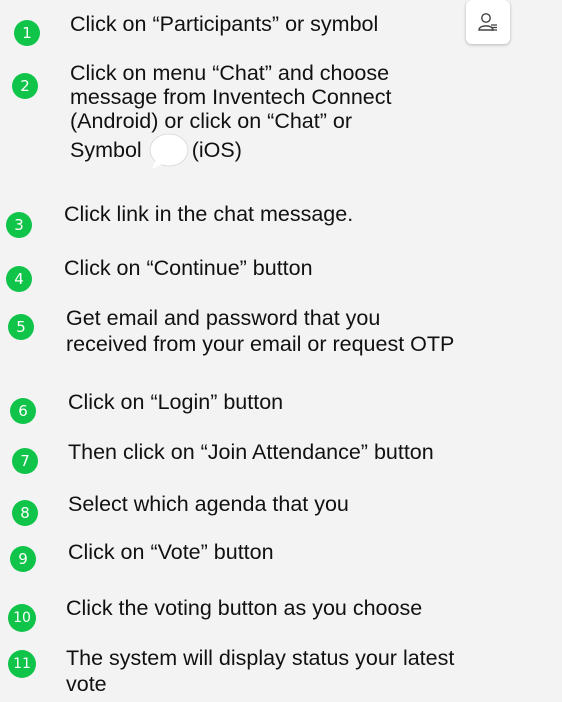  Describe the element at coordinates (23, 411) in the screenshot. I see `step-number-badge: 6` at that location.